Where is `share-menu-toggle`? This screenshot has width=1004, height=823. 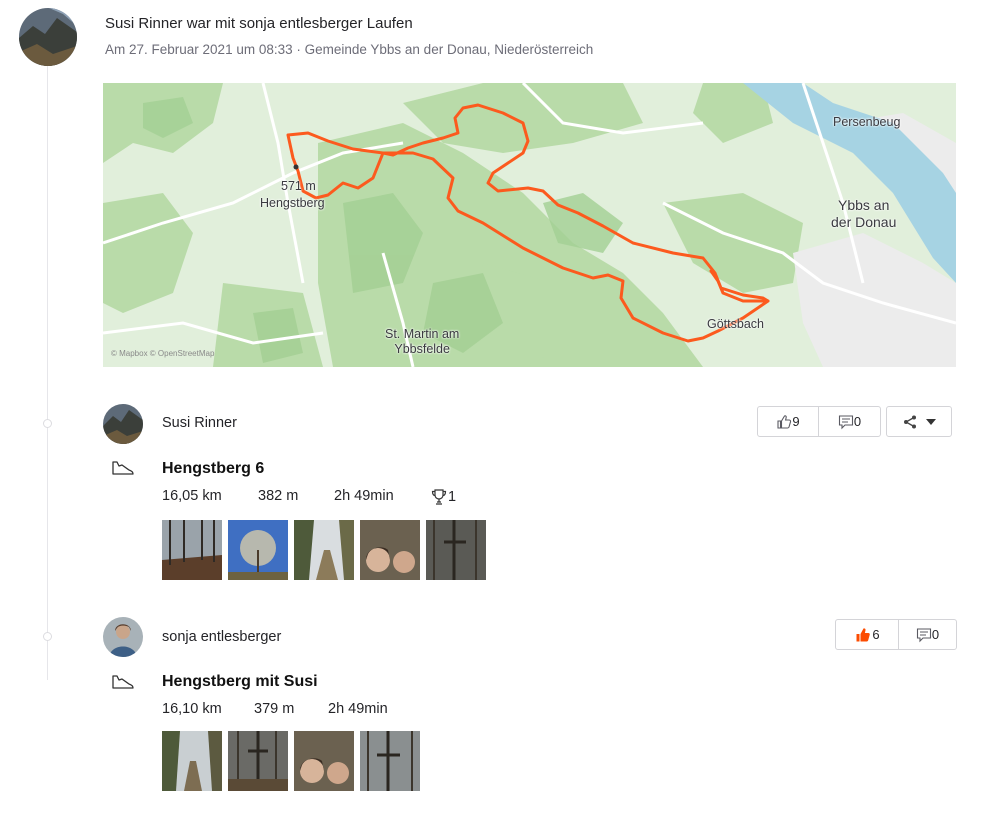
share-menu-toggle is located at coordinates (919, 421).